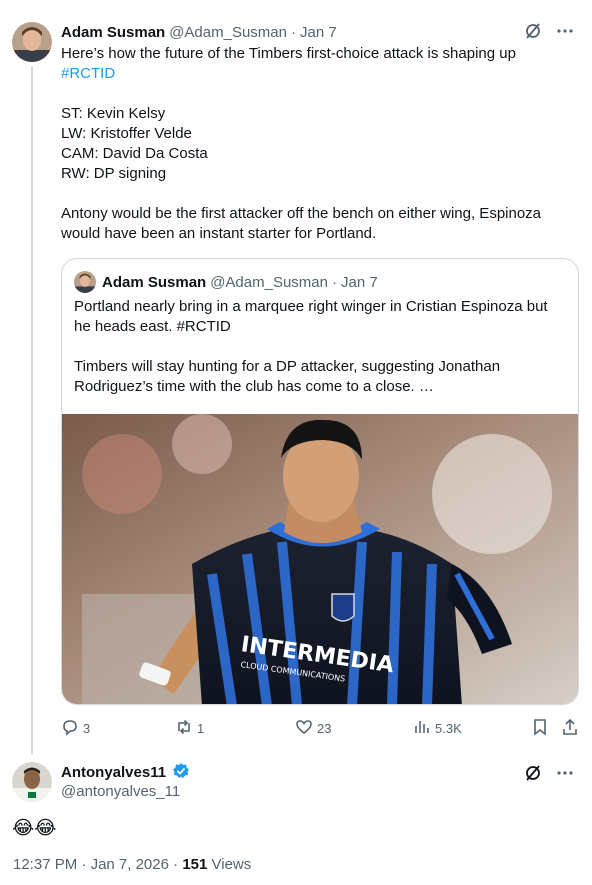  Describe the element at coordinates (87, 728) in the screenshot. I see `reply-count: 3` at that location.